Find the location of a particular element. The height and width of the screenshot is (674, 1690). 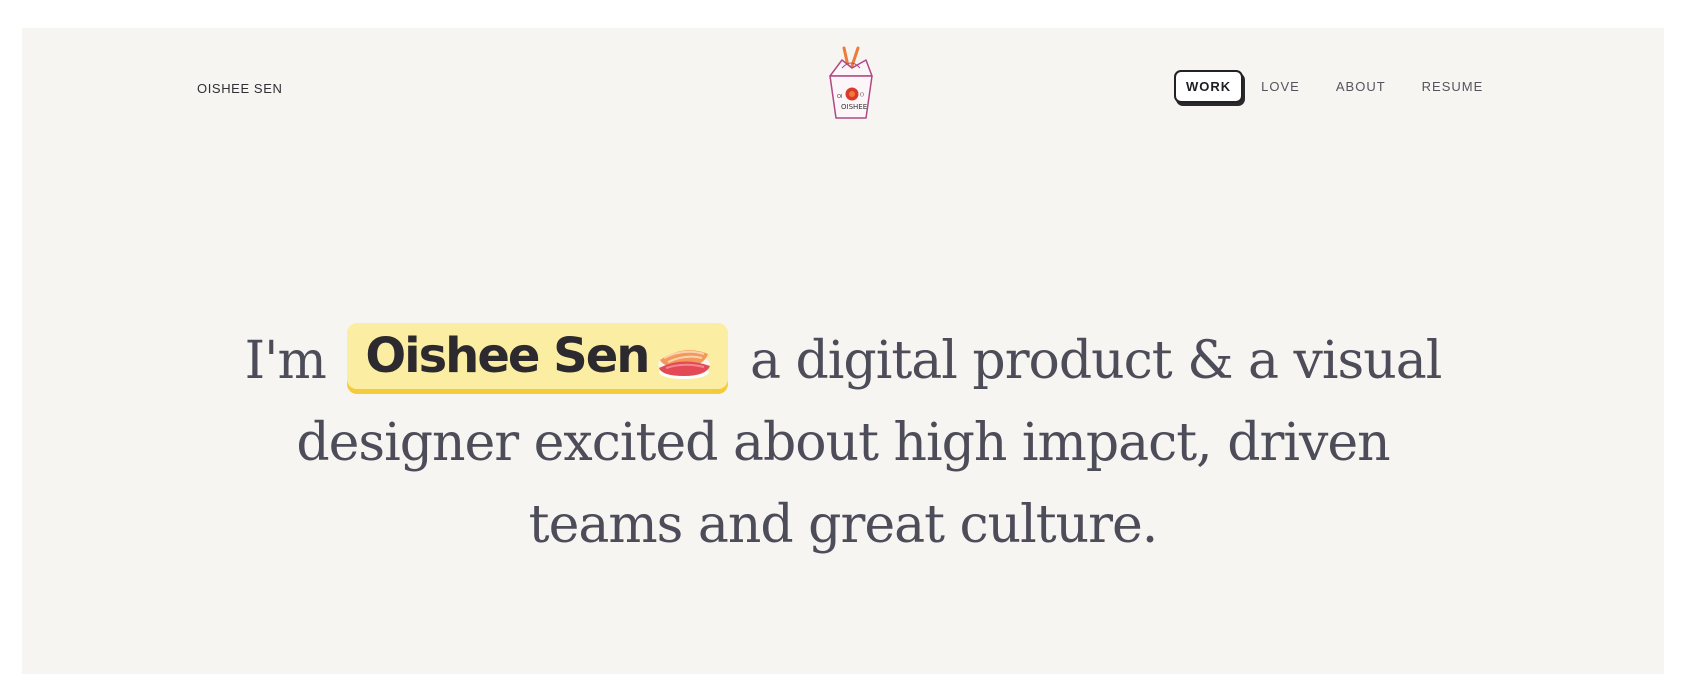

name-highlight-chip: Oishee Sen is located at coordinates (538, 356).